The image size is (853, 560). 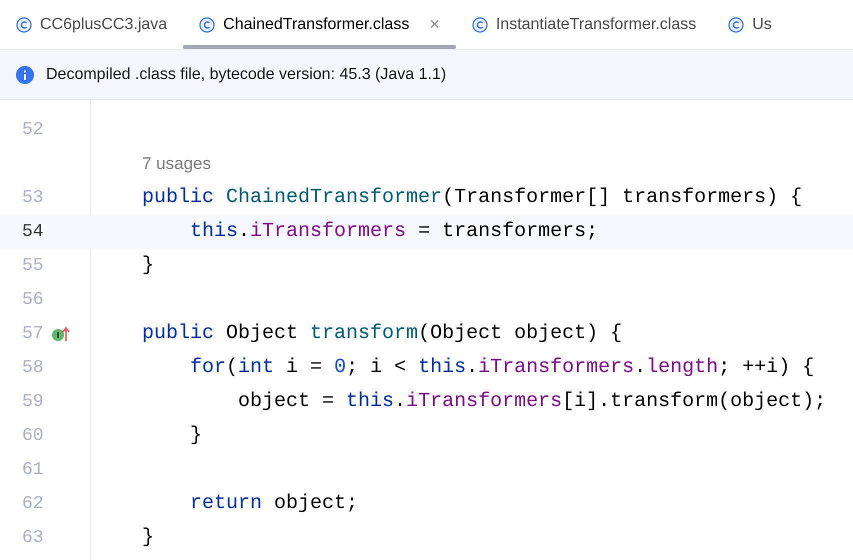 I want to click on line-number: 52, so click(x=33, y=130).